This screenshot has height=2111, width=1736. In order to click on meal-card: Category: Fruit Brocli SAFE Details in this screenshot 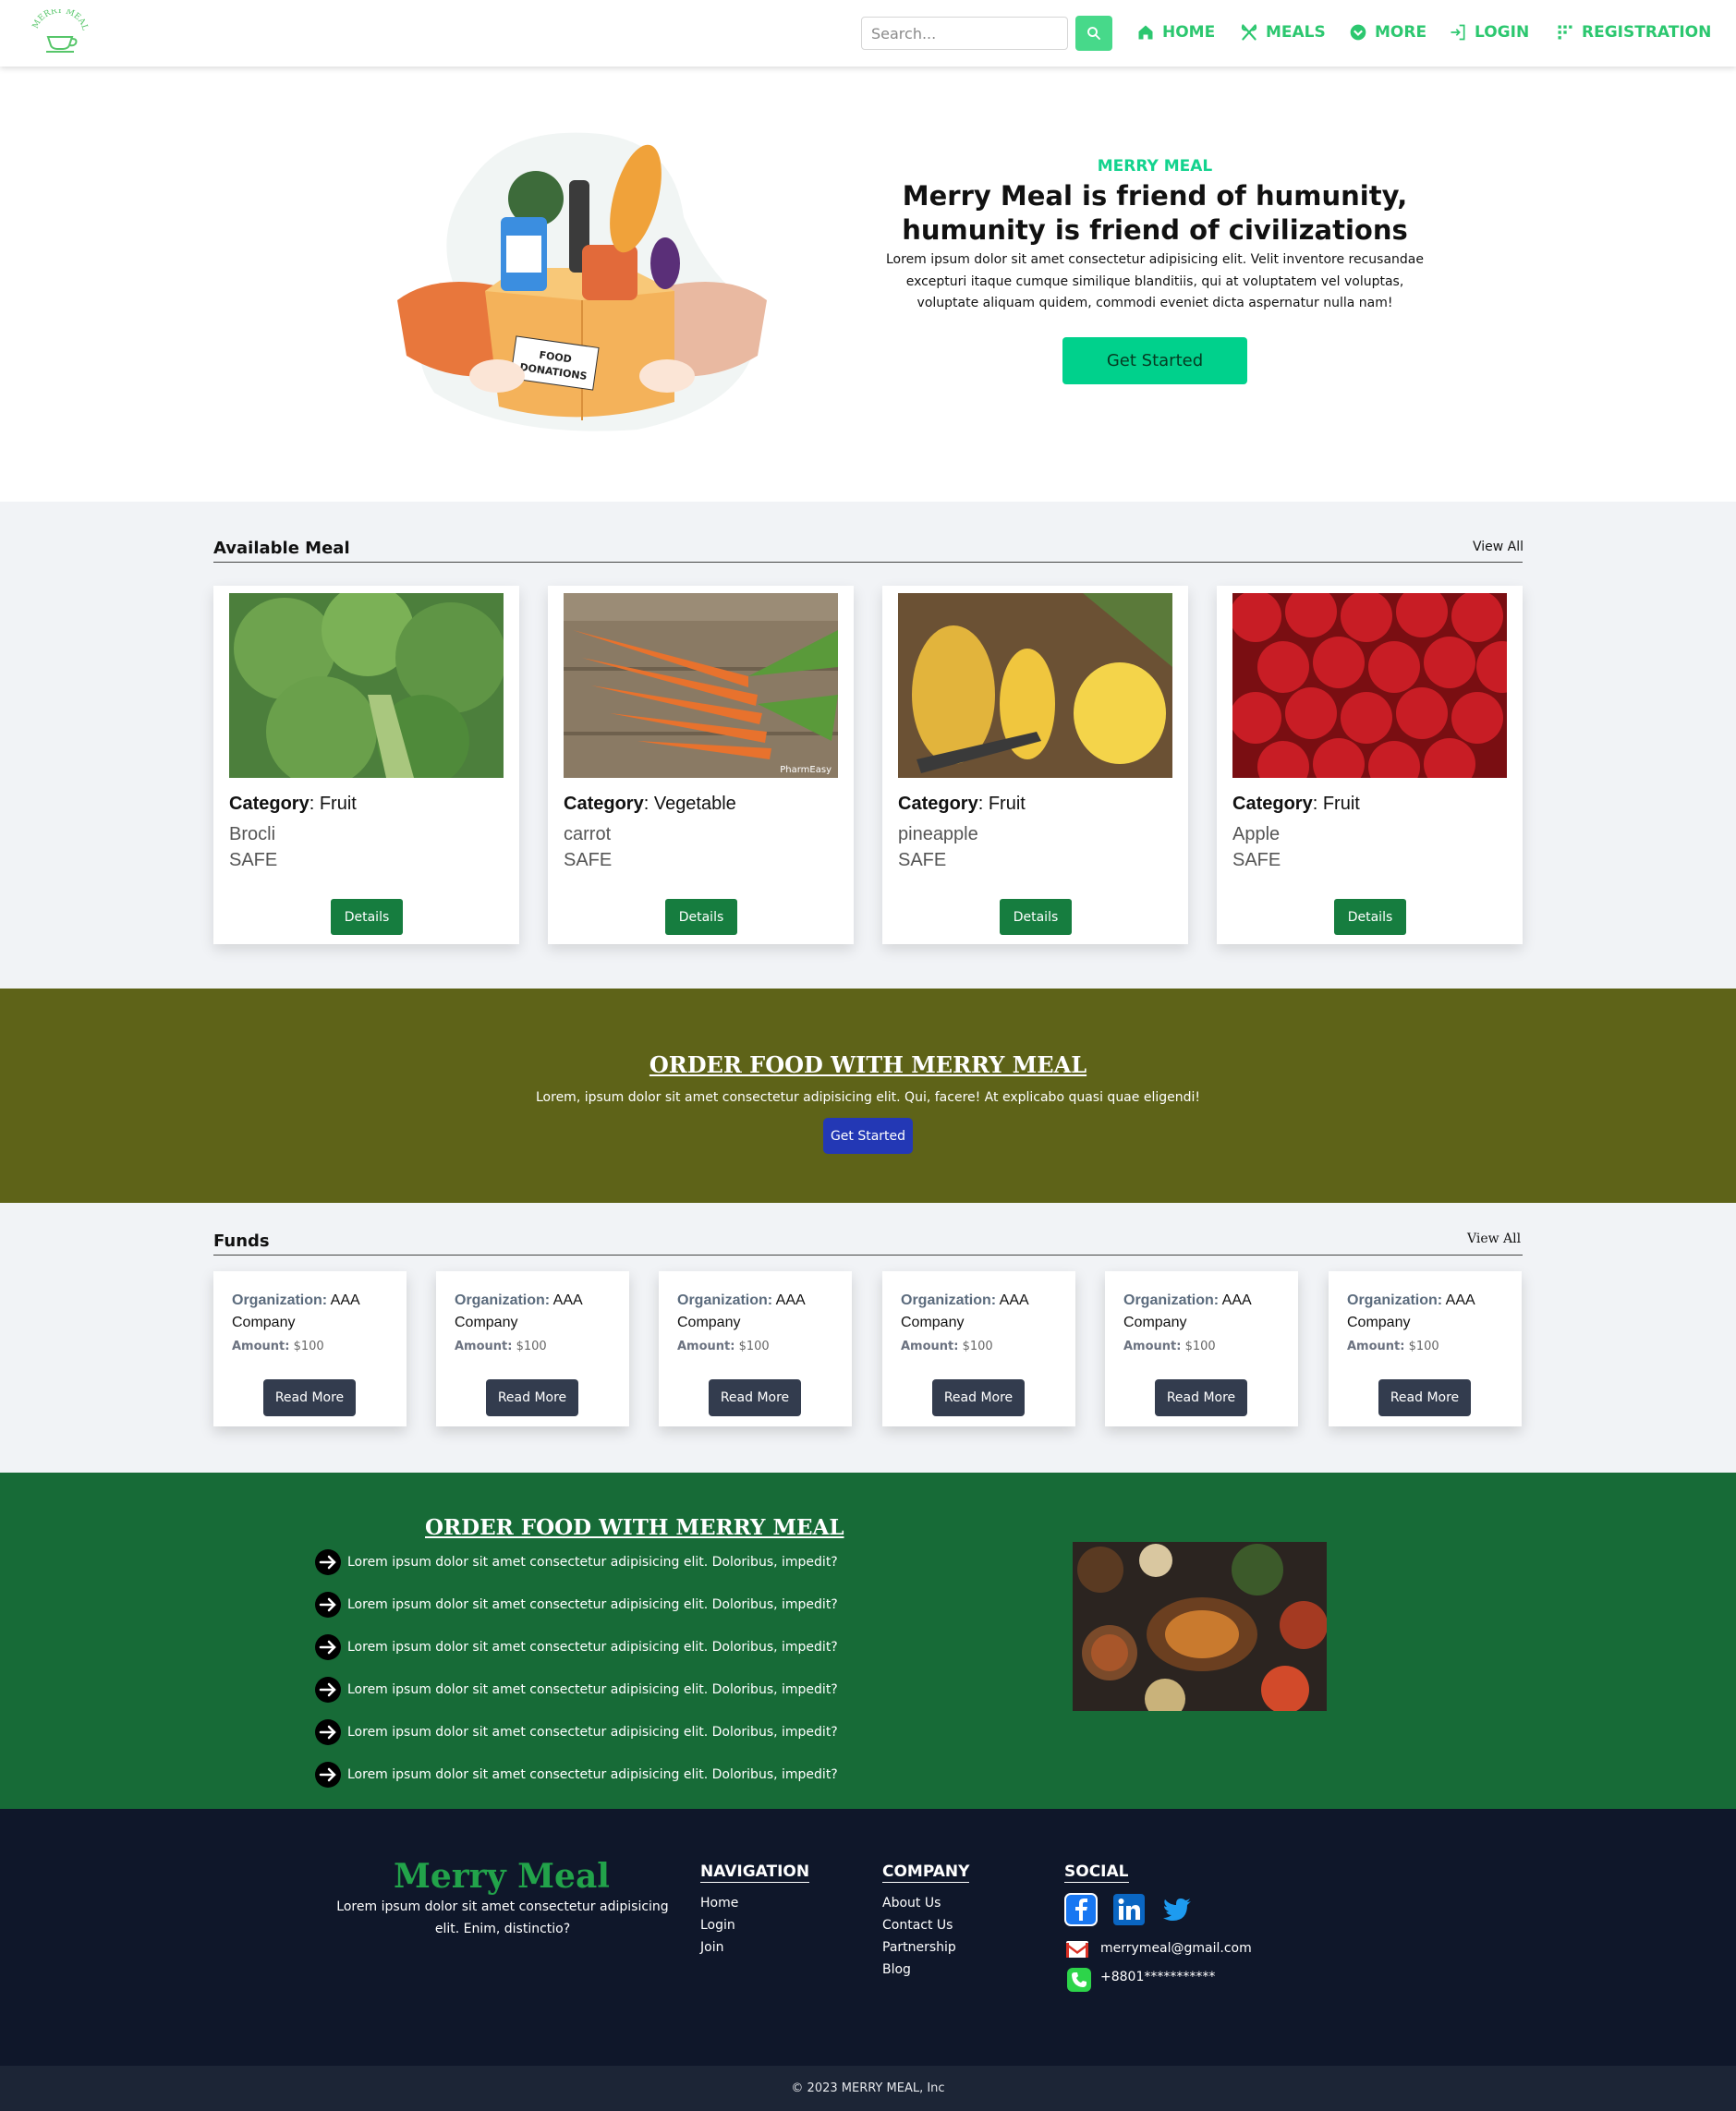, I will do `click(366, 765)`.